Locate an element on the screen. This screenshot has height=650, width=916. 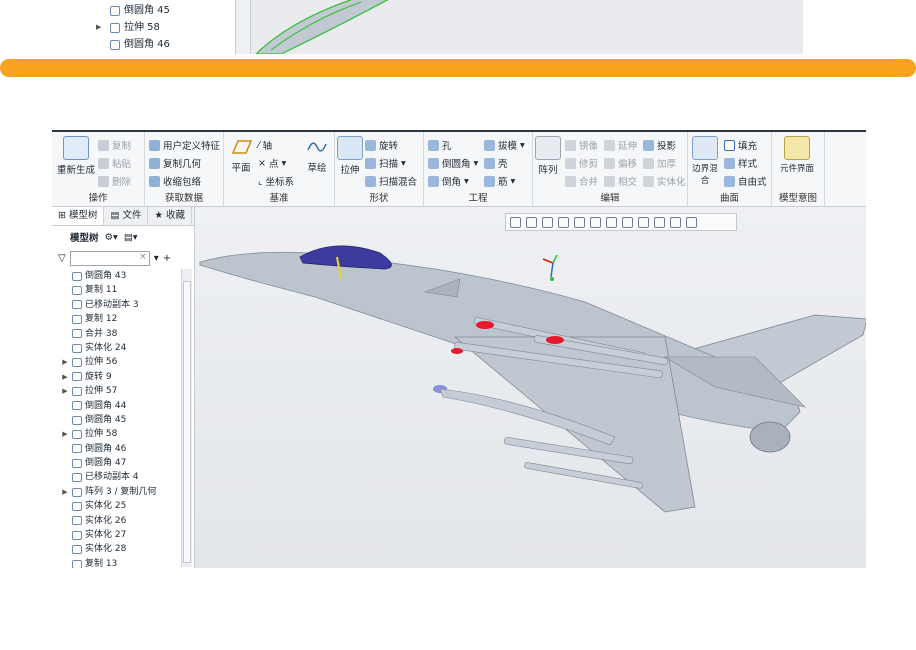
tree-item: 实体化 28 is located at coordinates (116, 549).